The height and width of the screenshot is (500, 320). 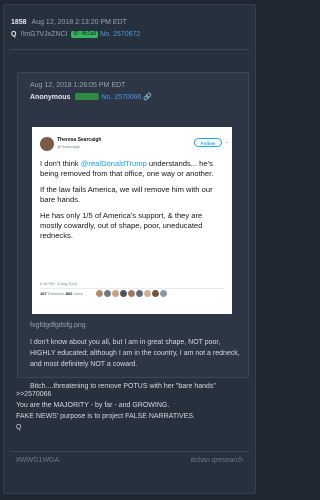 I want to click on liker-avatars, so click(x=132, y=294).